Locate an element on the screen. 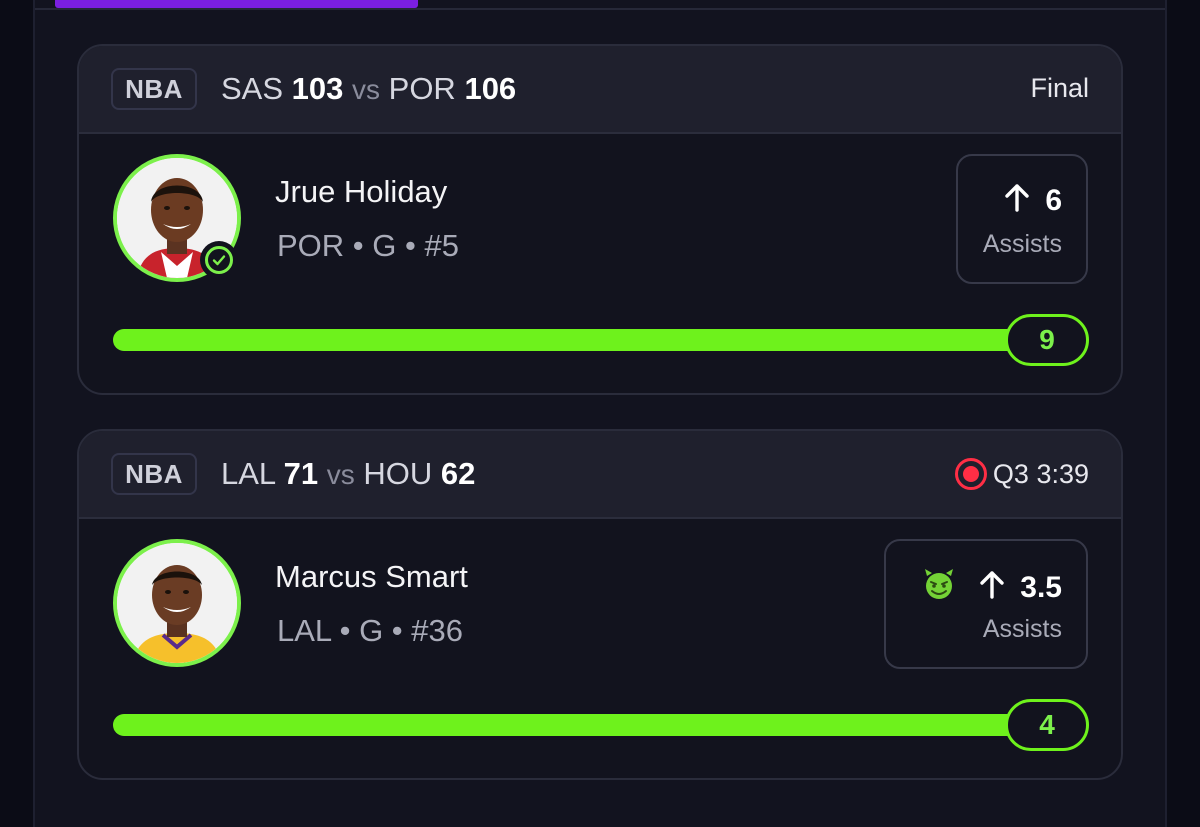 The height and width of the screenshot is (827, 1200). game-status: Final is located at coordinates (1059, 88).